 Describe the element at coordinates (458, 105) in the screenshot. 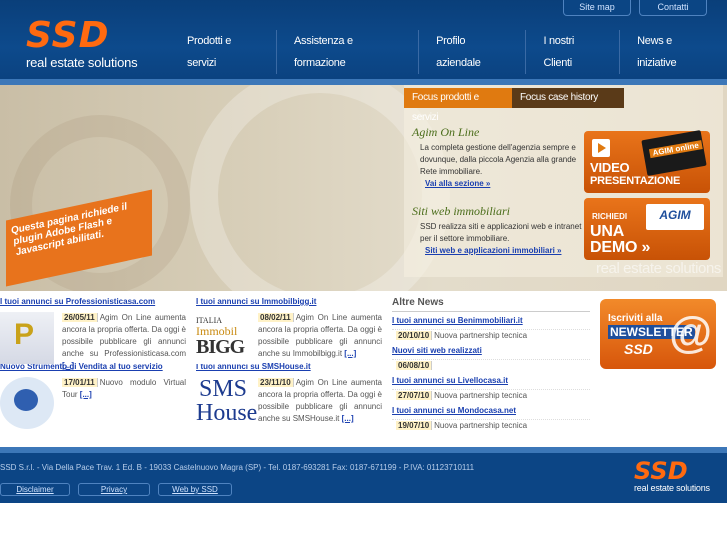

I see `tab-focus-prodotti: Focus prodotti e servizi` at that location.